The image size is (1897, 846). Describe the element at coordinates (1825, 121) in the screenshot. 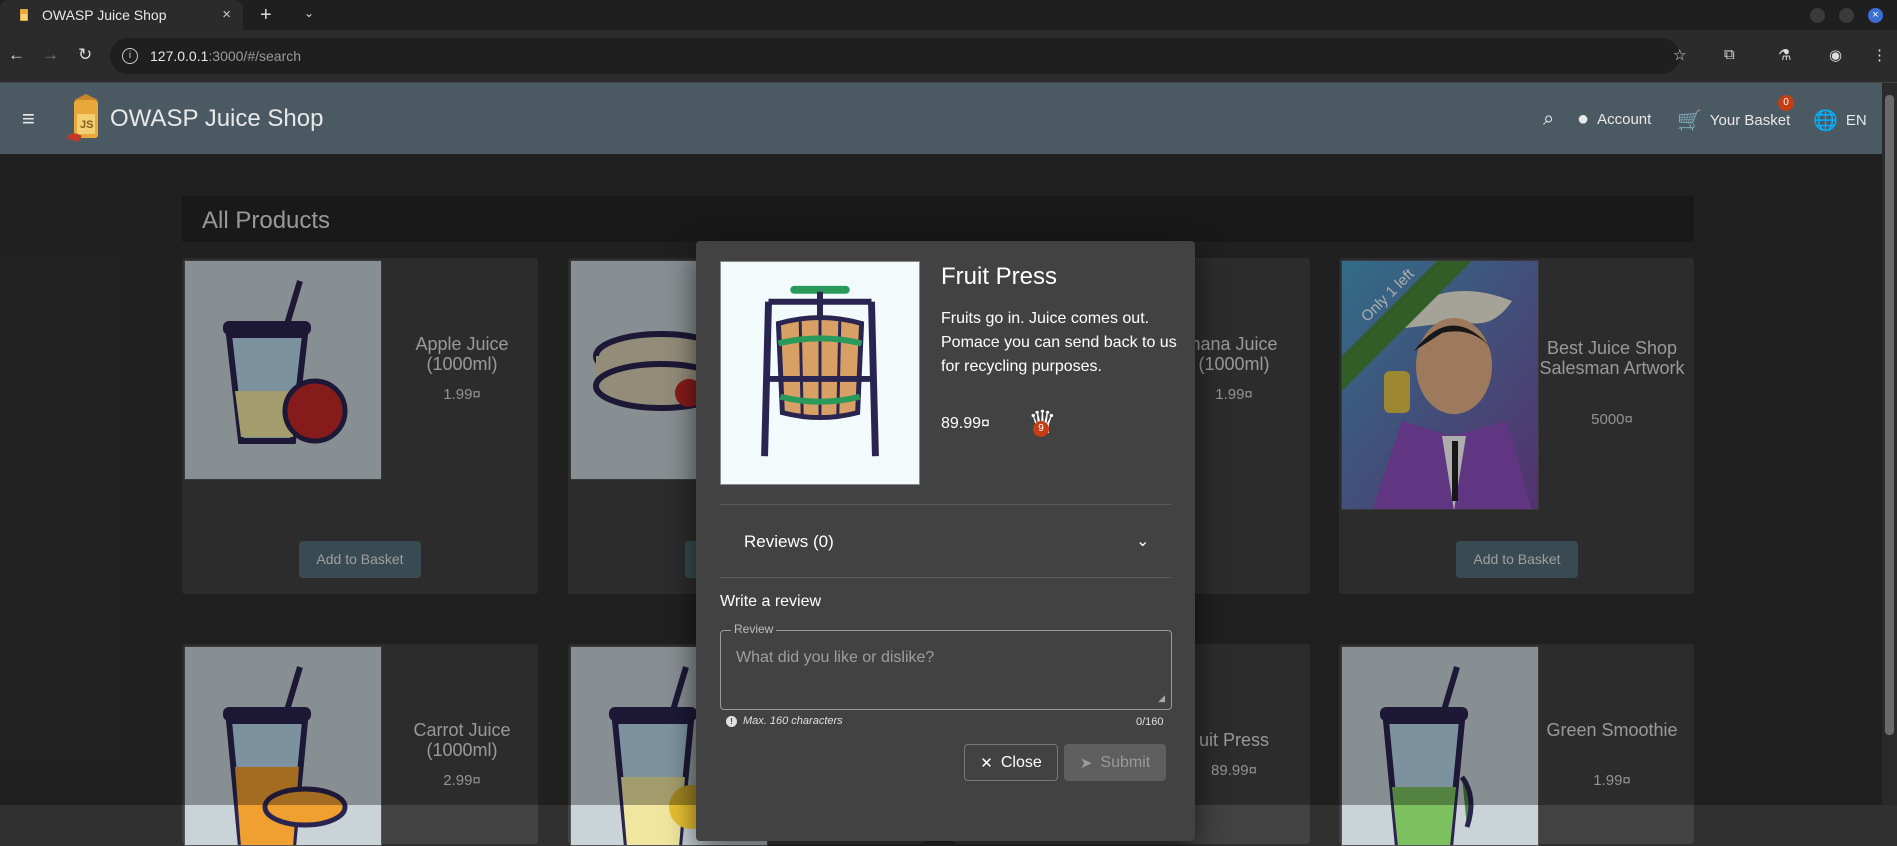

I see `globe-icon: 🌐` at that location.